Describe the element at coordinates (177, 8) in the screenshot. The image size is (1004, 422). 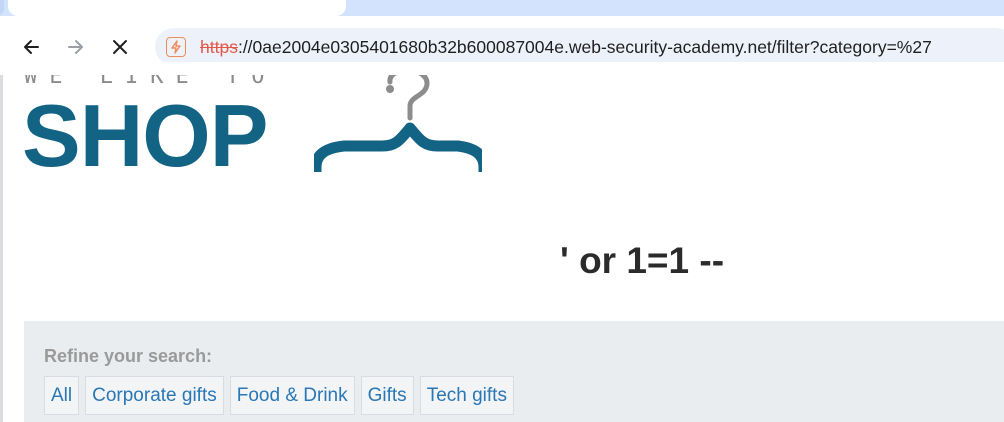
I see `active-tab` at that location.